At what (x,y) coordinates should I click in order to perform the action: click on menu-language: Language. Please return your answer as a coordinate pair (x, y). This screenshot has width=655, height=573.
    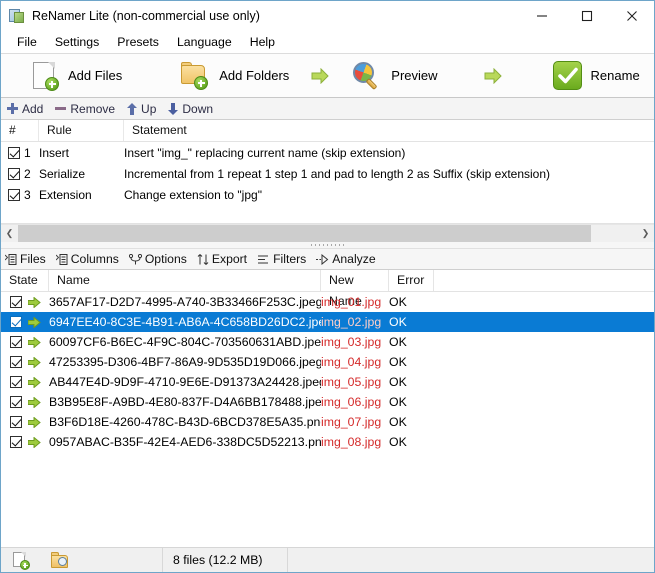
    Looking at the image, I should click on (204, 42).